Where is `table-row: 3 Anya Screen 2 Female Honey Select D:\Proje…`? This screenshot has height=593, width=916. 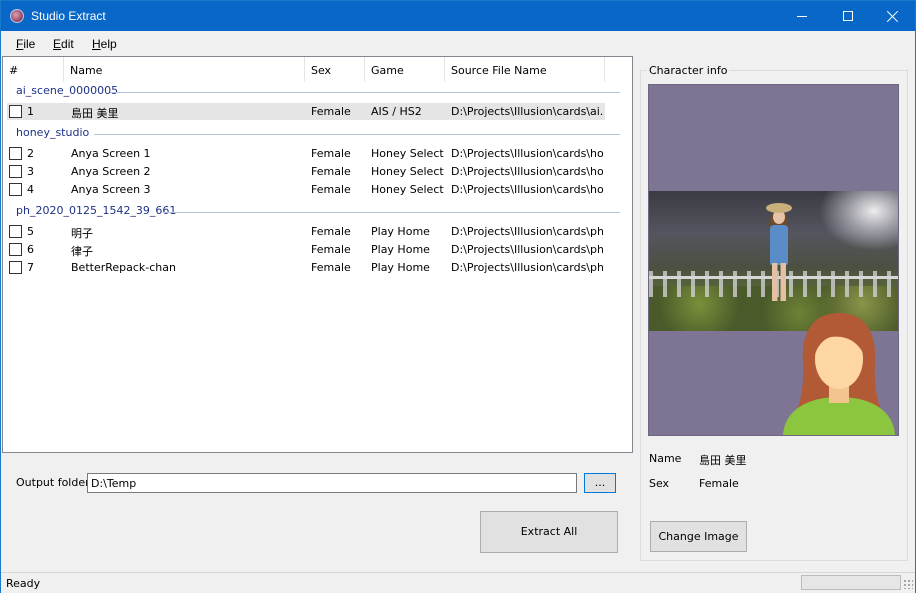
table-row: 3 Anya Screen 2 Female Honey Select D:\Proje… is located at coordinates (306, 171).